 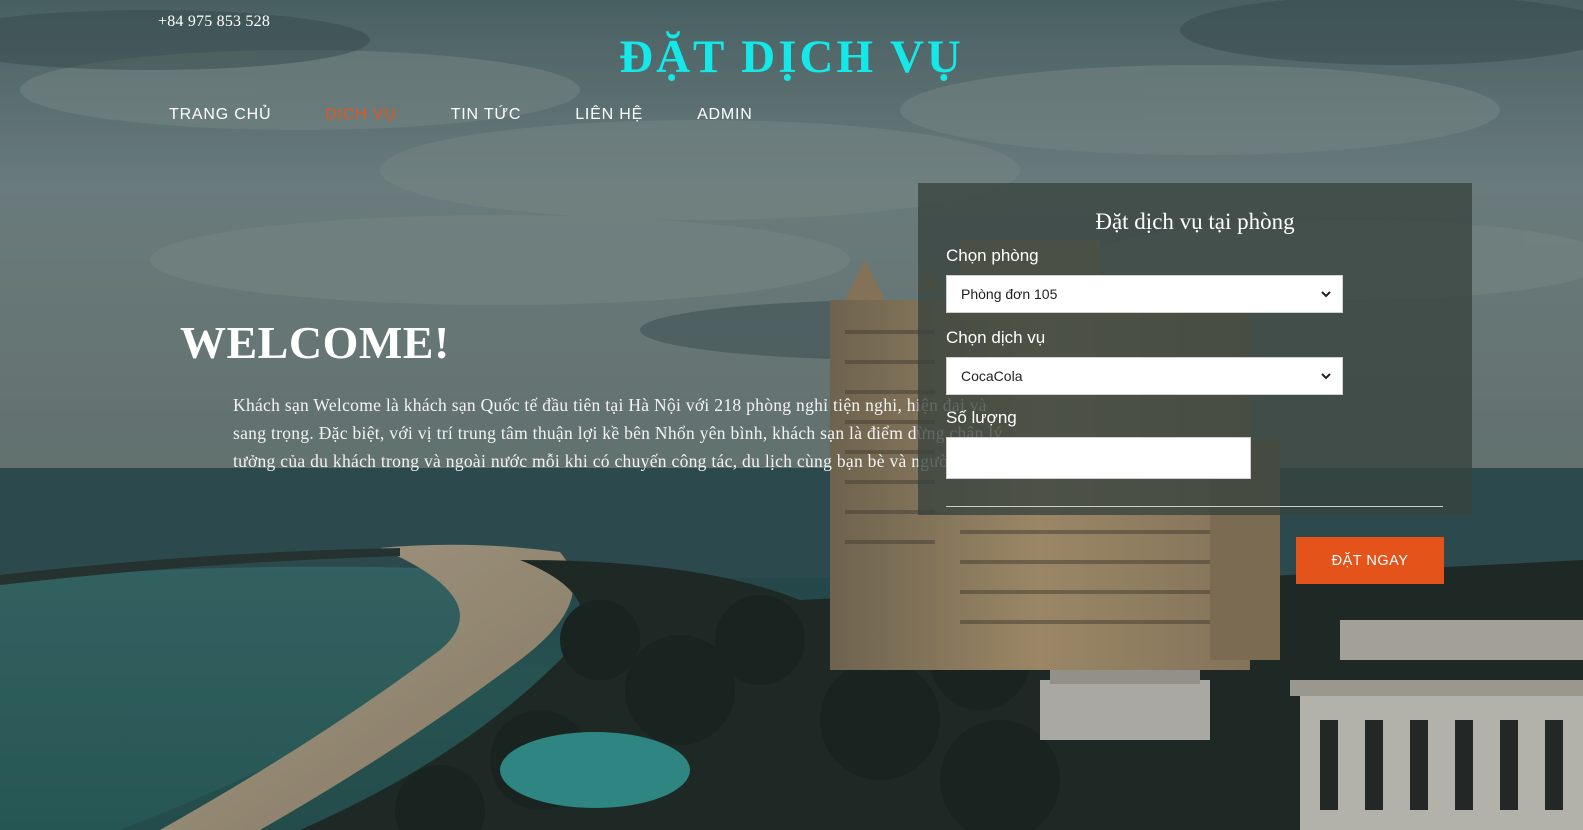 What do you see at coordinates (1195, 221) in the screenshot?
I see `booking-form-title: Đặt dịch vụ tại phòng` at bounding box center [1195, 221].